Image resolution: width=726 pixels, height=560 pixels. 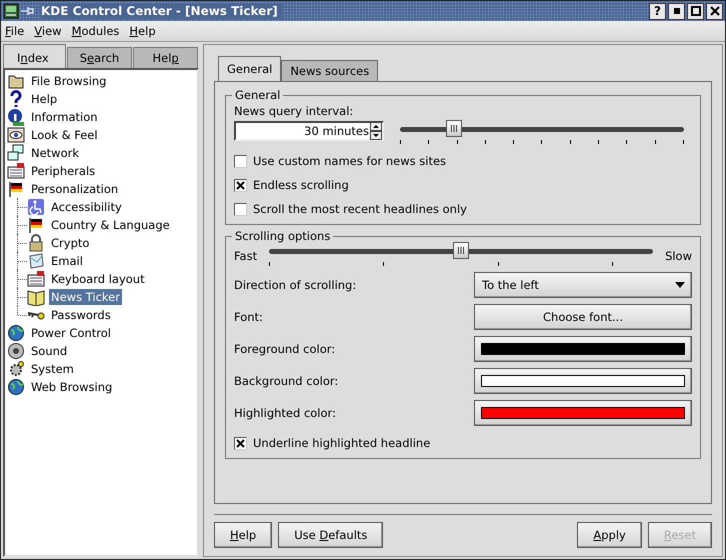 I want to click on tree-item: Information, so click(x=64, y=117).